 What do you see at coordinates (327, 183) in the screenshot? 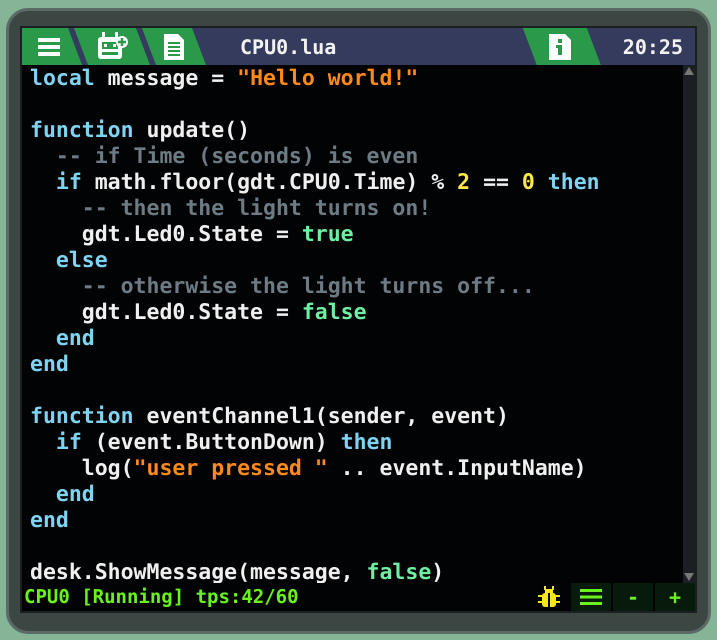
I see `code-line: if math.floor(gdt.CPU0.Time) % 2 == 0 then` at bounding box center [327, 183].